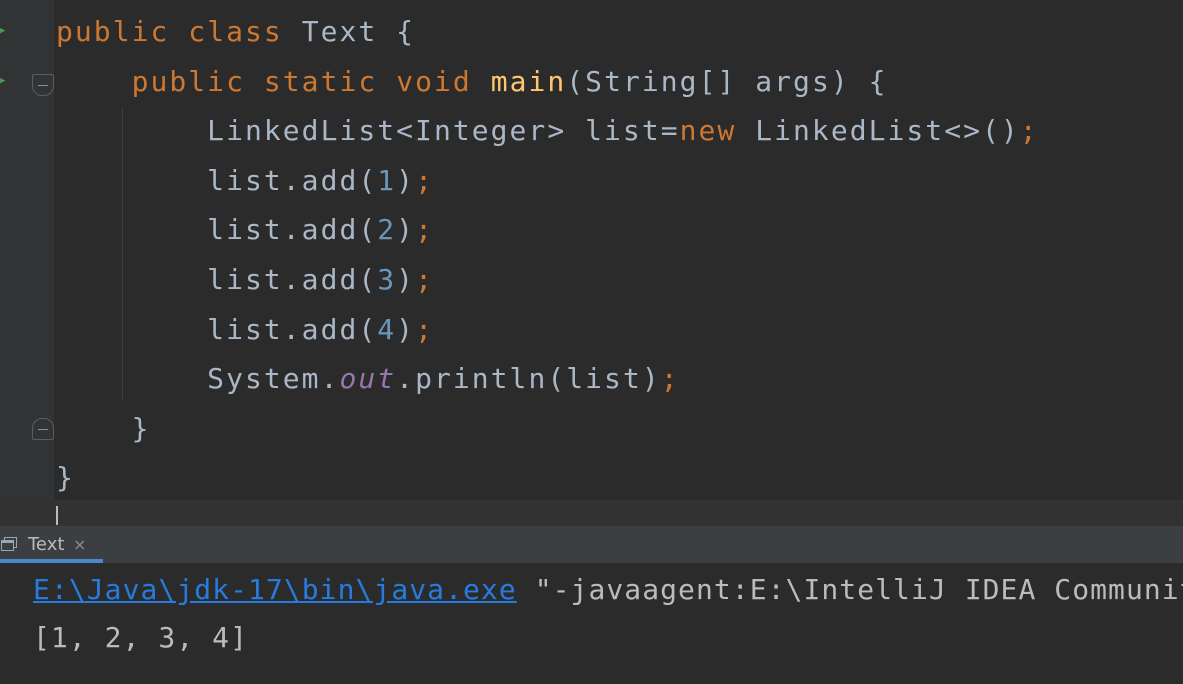 This screenshot has width=1183, height=684. Describe the element at coordinates (79, 545) in the screenshot. I see `close-icon: ×` at that location.